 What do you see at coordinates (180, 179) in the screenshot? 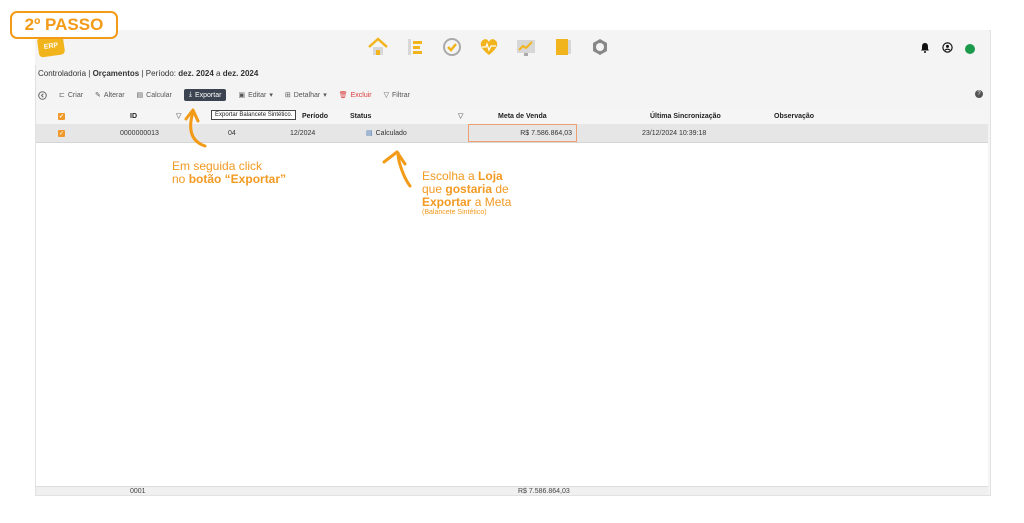
I see `annotation-export-line2a: no` at bounding box center [180, 179].